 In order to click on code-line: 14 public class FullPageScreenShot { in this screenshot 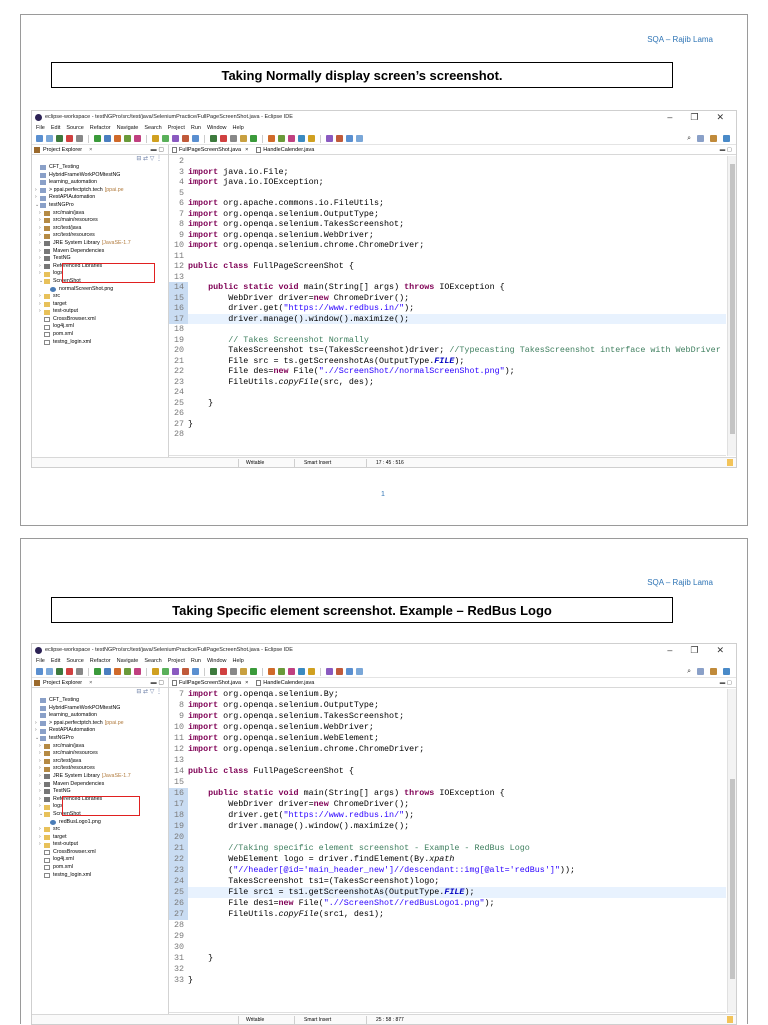, I will do `click(447, 771)`.